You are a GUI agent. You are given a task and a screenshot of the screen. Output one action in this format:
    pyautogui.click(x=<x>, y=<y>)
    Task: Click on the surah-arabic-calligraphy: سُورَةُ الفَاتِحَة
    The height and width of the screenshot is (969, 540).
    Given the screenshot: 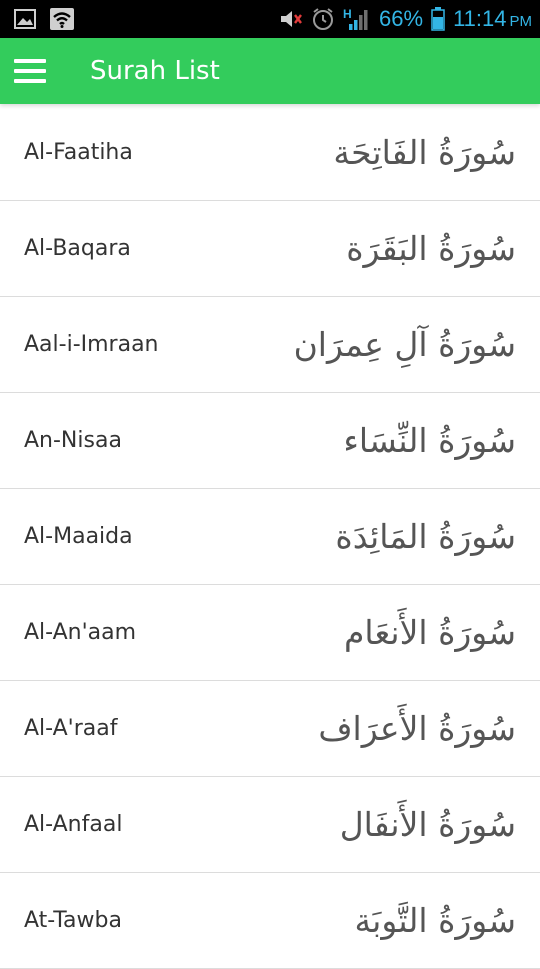 What is the action you would take?
    pyautogui.click(x=424, y=152)
    